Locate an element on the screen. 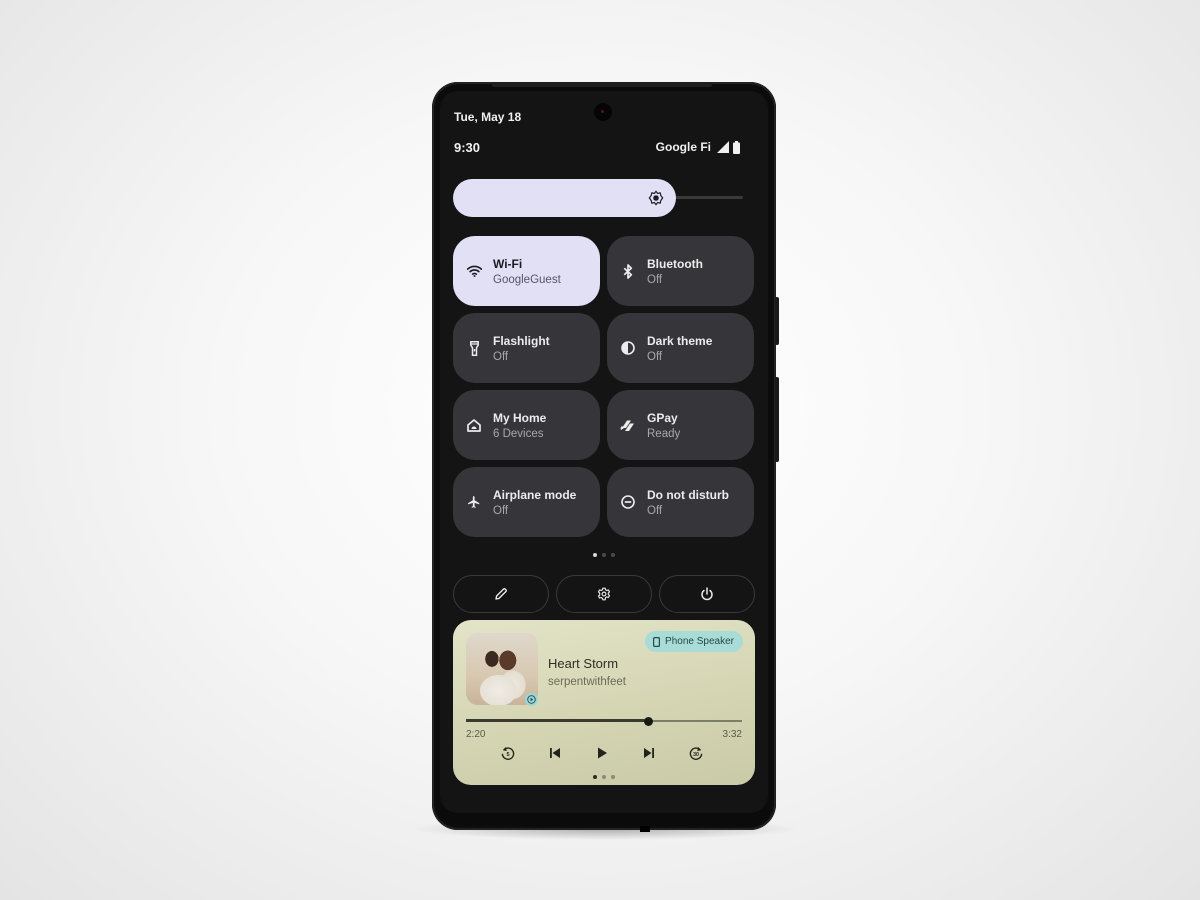 The width and height of the screenshot is (1200, 900). power-side-button is located at coordinates (777, 321).